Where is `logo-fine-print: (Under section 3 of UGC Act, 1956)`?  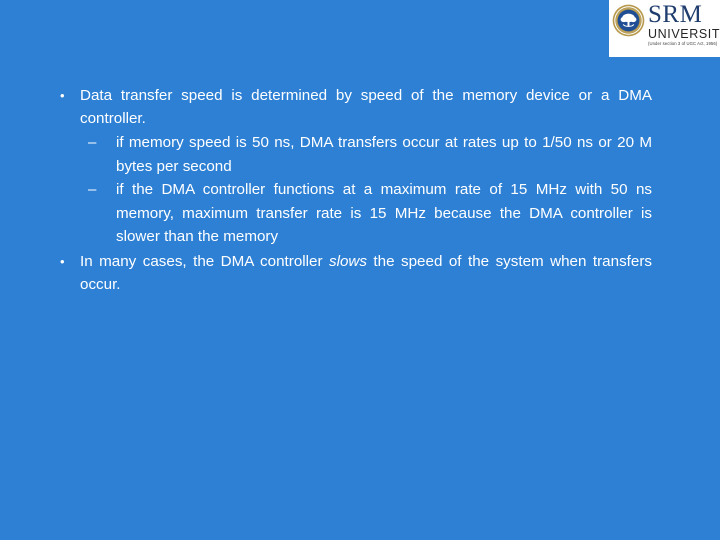 logo-fine-print: (Under section 3 of UGC Act, 1956) is located at coordinates (683, 43).